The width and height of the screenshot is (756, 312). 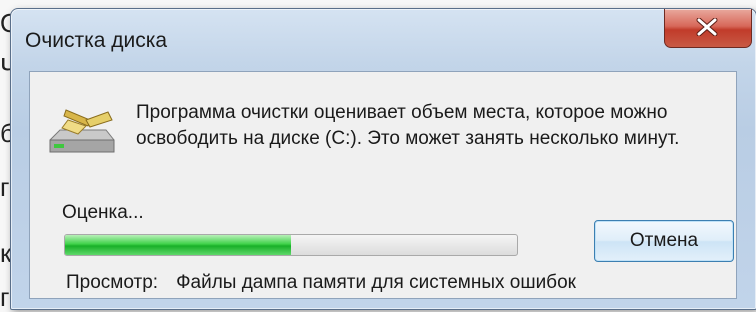 What do you see at coordinates (82, 131) in the screenshot?
I see `disk-cleanup-icon` at bounding box center [82, 131].